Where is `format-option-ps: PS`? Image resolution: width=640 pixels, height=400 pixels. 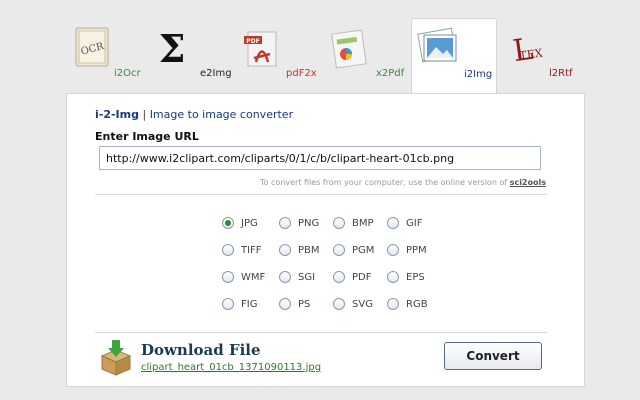 format-option-ps: PS is located at coordinates (294, 304).